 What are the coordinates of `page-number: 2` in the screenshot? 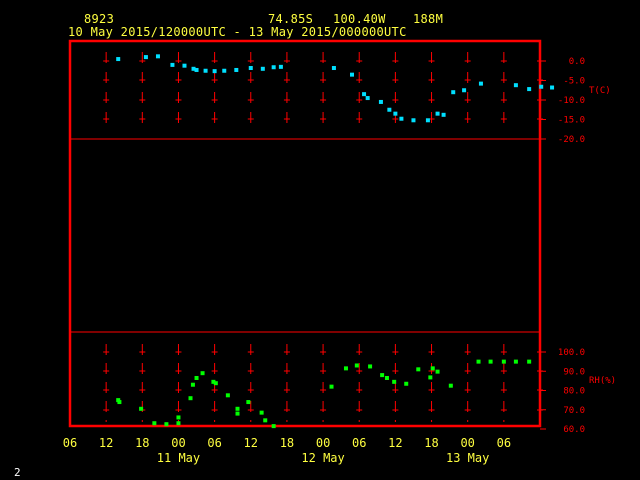 It's located at (17, 472).